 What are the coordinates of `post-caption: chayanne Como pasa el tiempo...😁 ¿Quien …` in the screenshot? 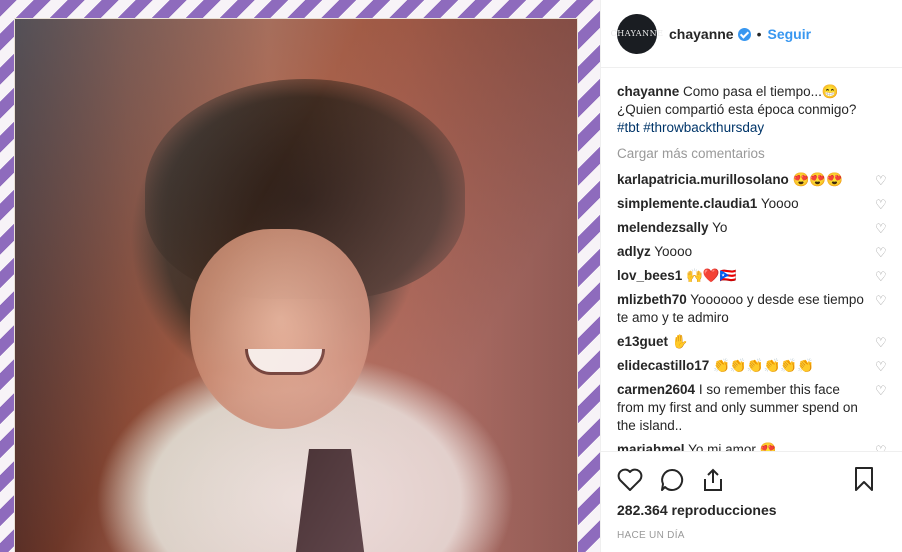 It's located at (752, 110).